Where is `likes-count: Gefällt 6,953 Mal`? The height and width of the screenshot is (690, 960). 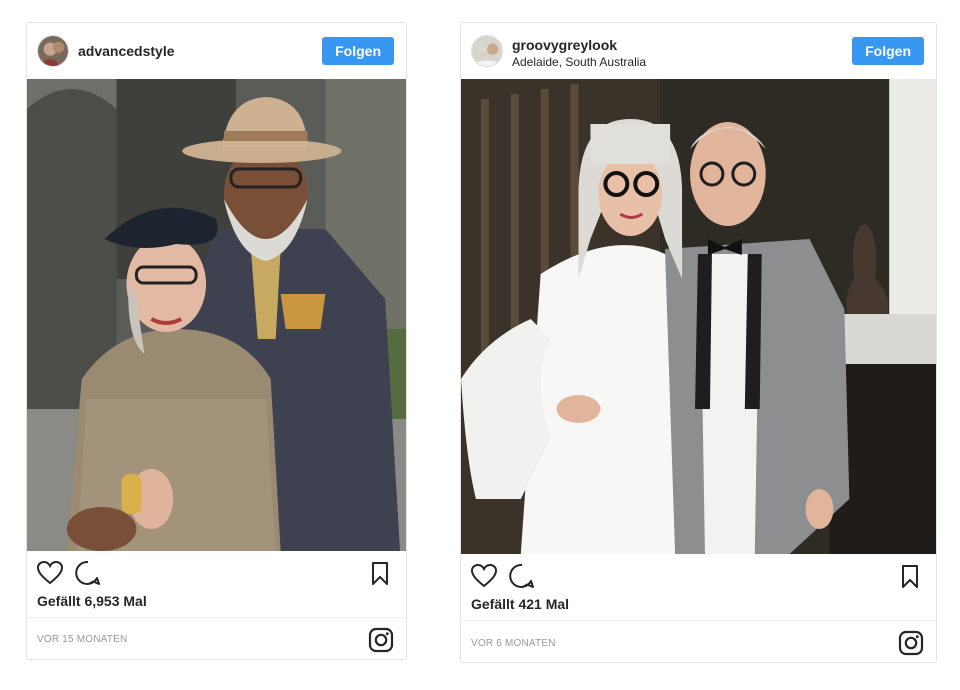
likes-count: Gefällt 6,953 Mal is located at coordinates (92, 601).